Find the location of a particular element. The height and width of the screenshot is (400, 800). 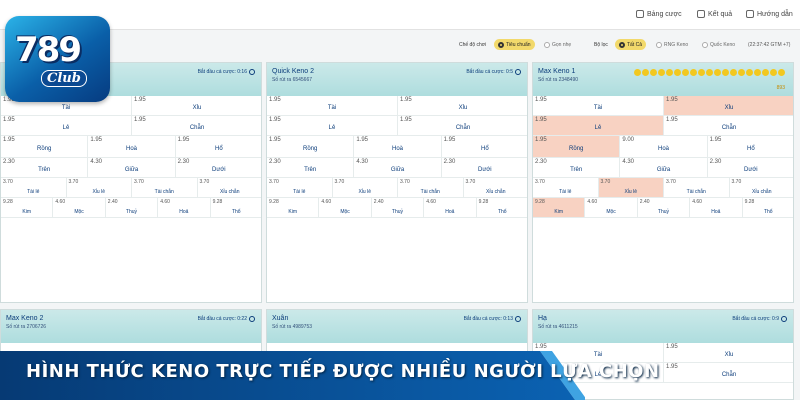

countdown: Bắt đầu cá cược: 0:13 is located at coordinates (492, 319).